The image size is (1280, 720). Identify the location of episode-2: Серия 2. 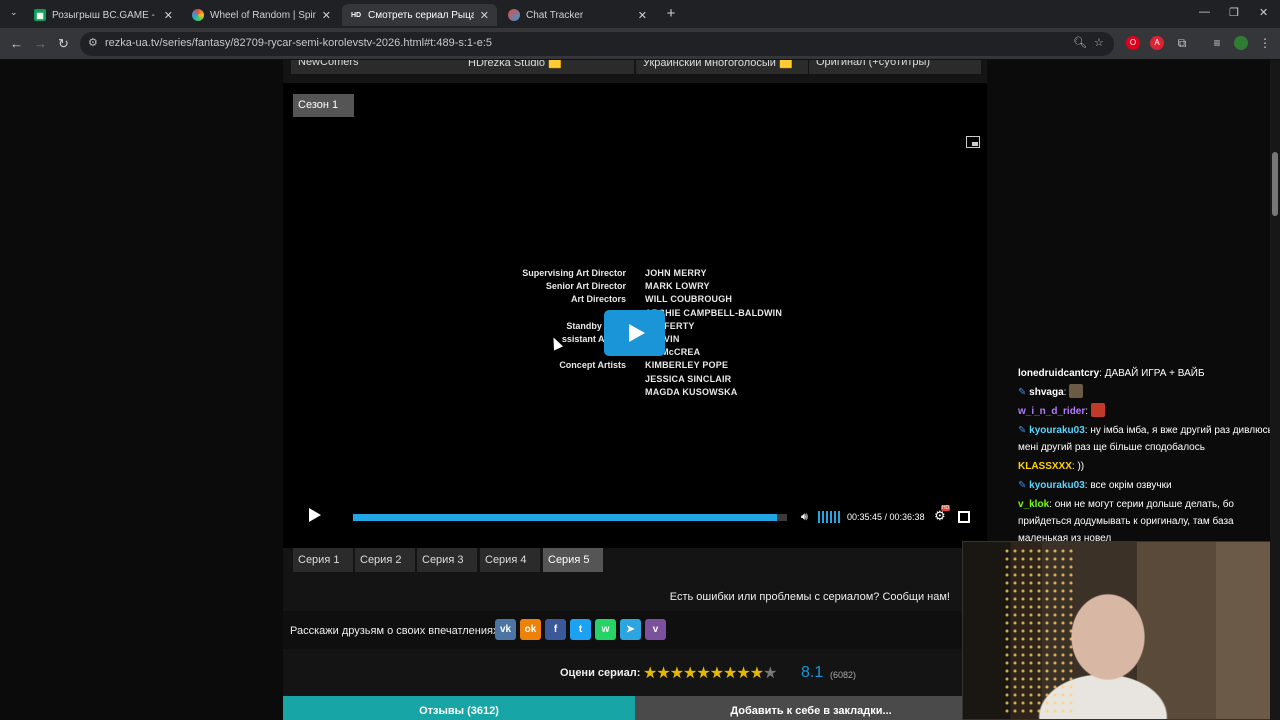
(385, 560).